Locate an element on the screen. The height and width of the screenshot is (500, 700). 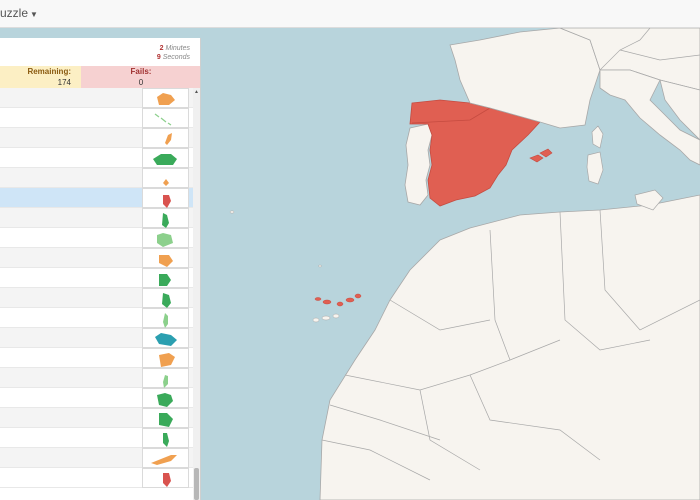
portugal is located at coordinates (418, 164).